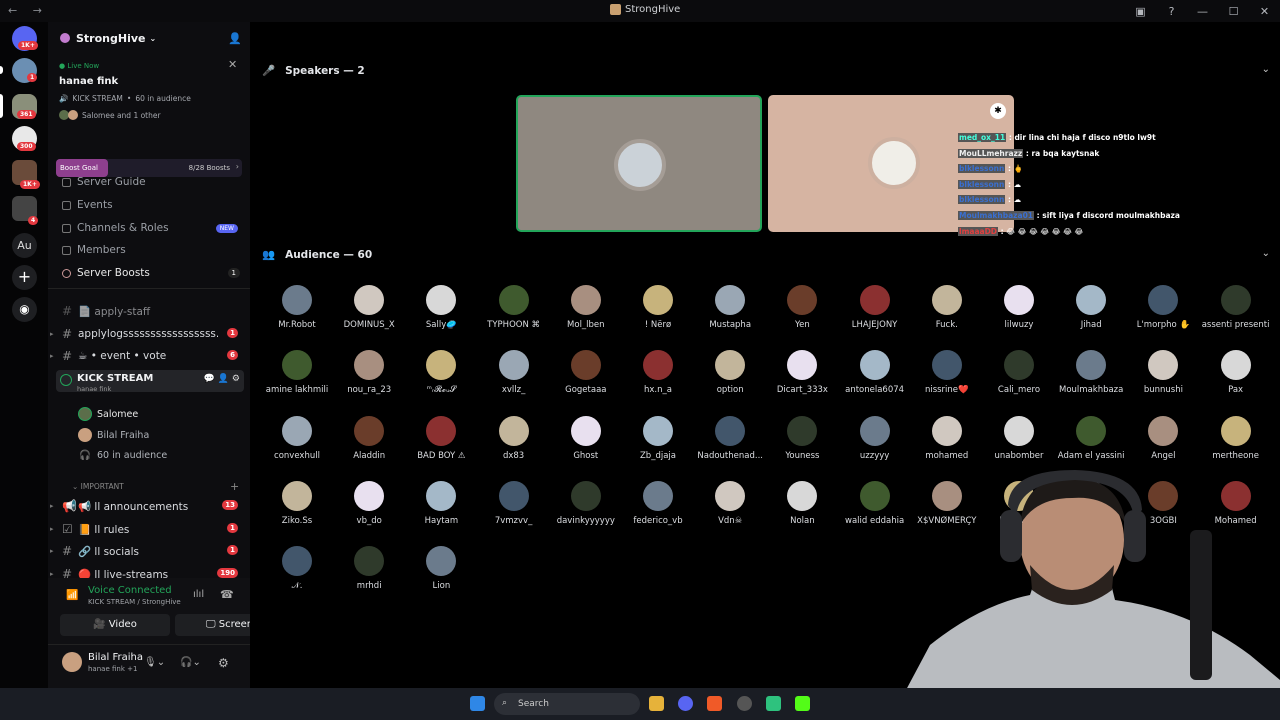  I want to click on video-button: 🎥 Video, so click(115, 625).